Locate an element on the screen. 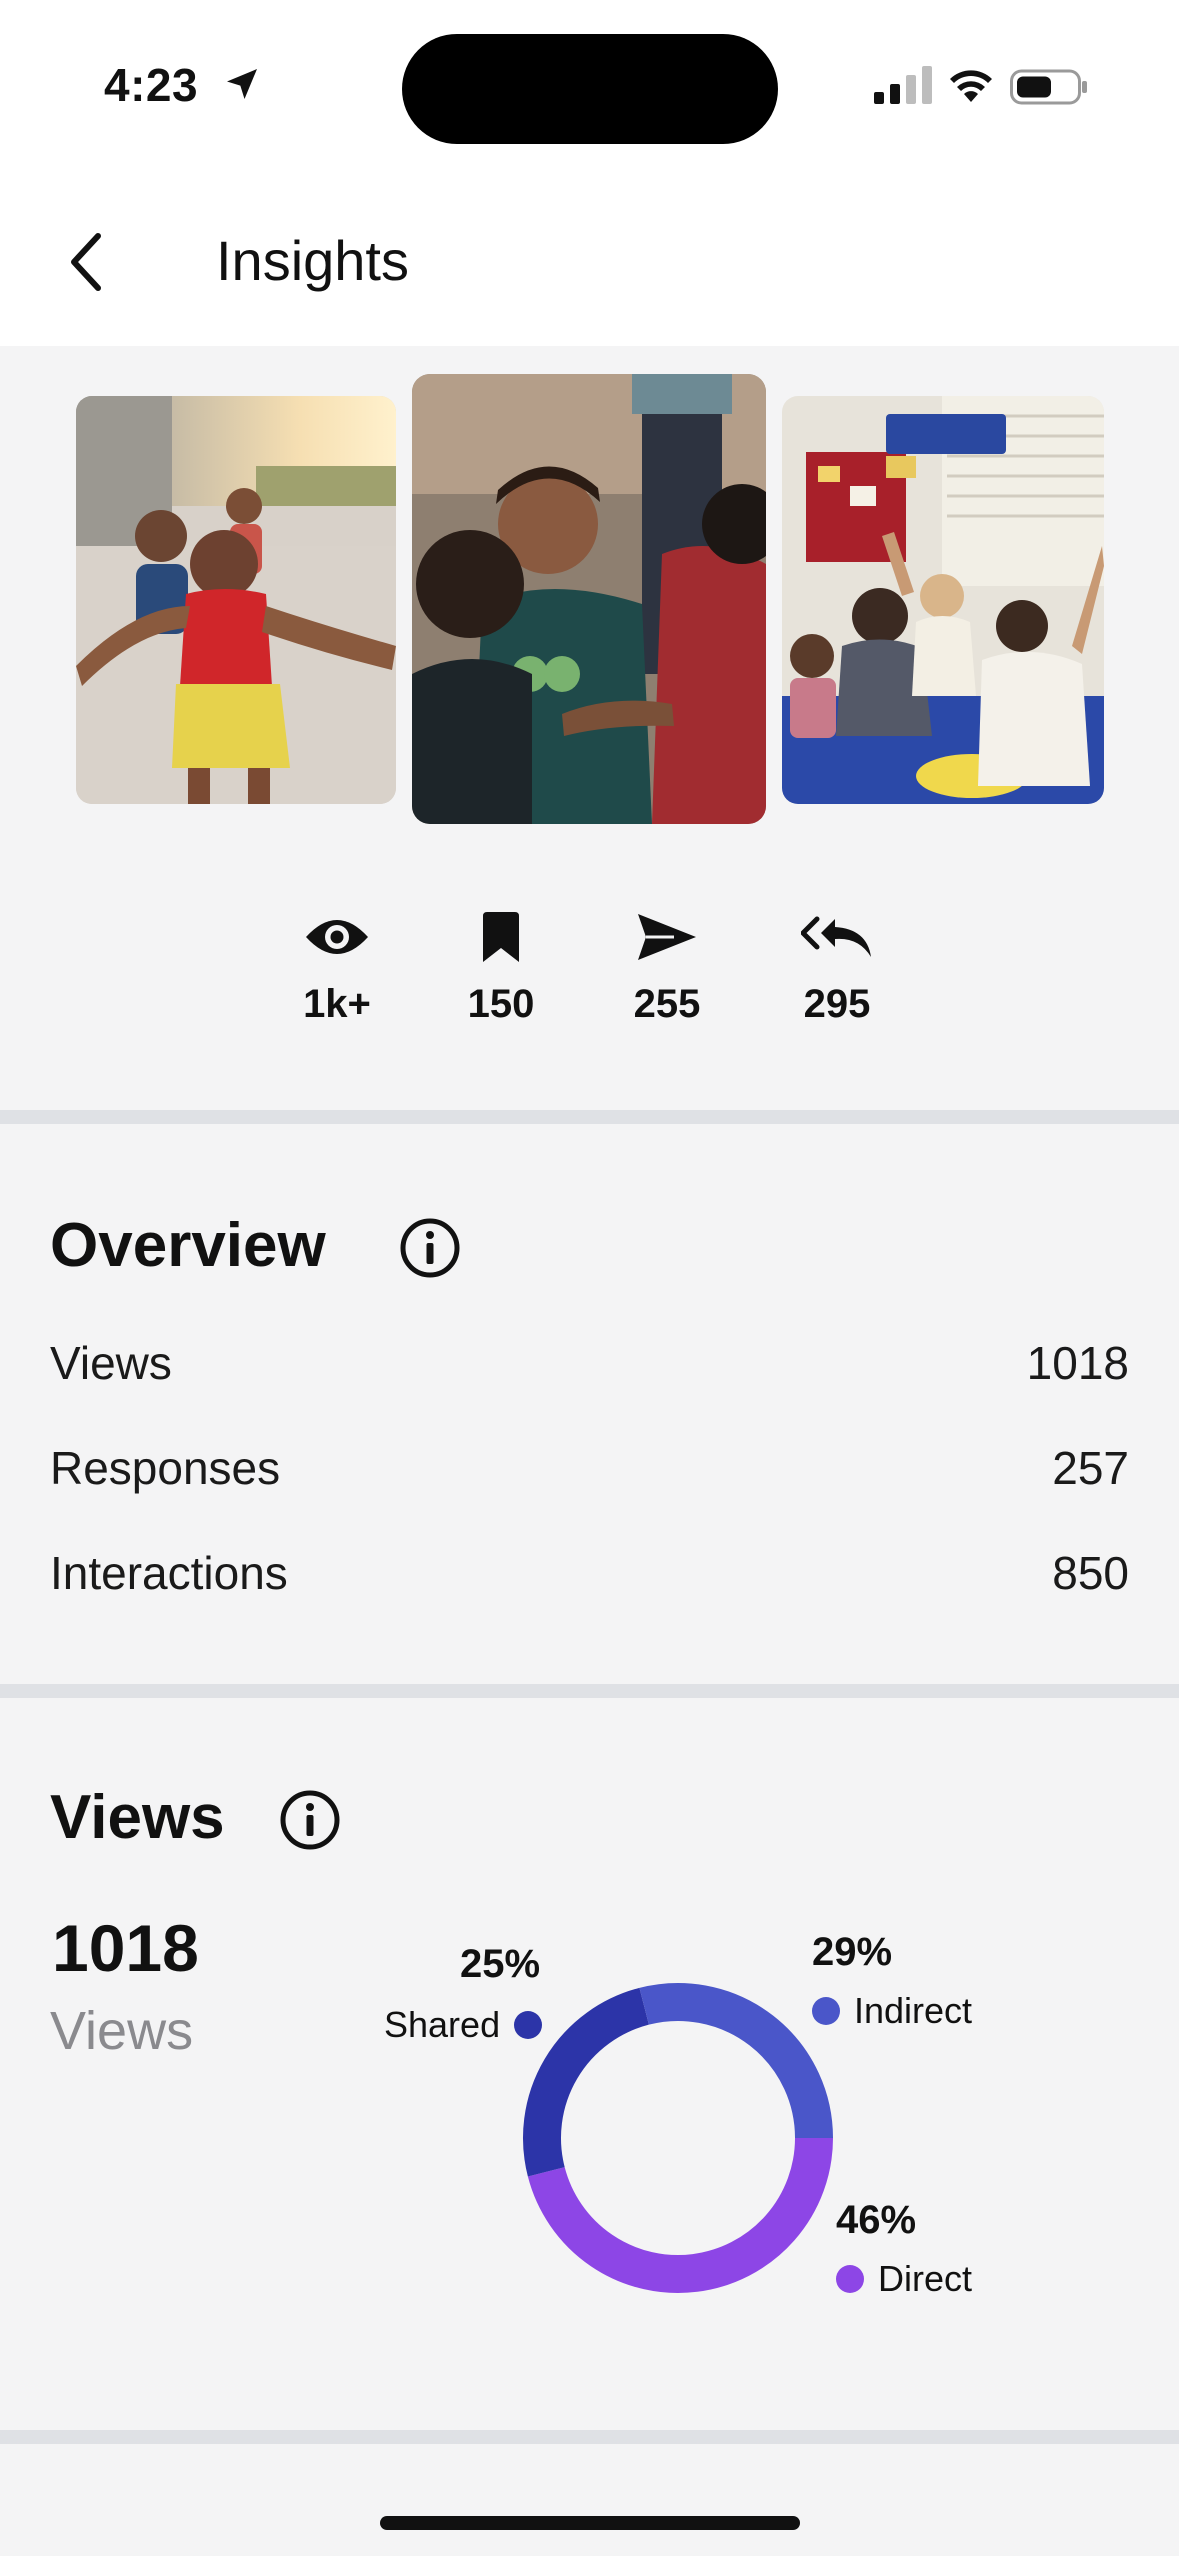 Image resolution: width=1179 pixels, height=2556 pixels. legend-direct-label: Direct is located at coordinates (925, 2278).